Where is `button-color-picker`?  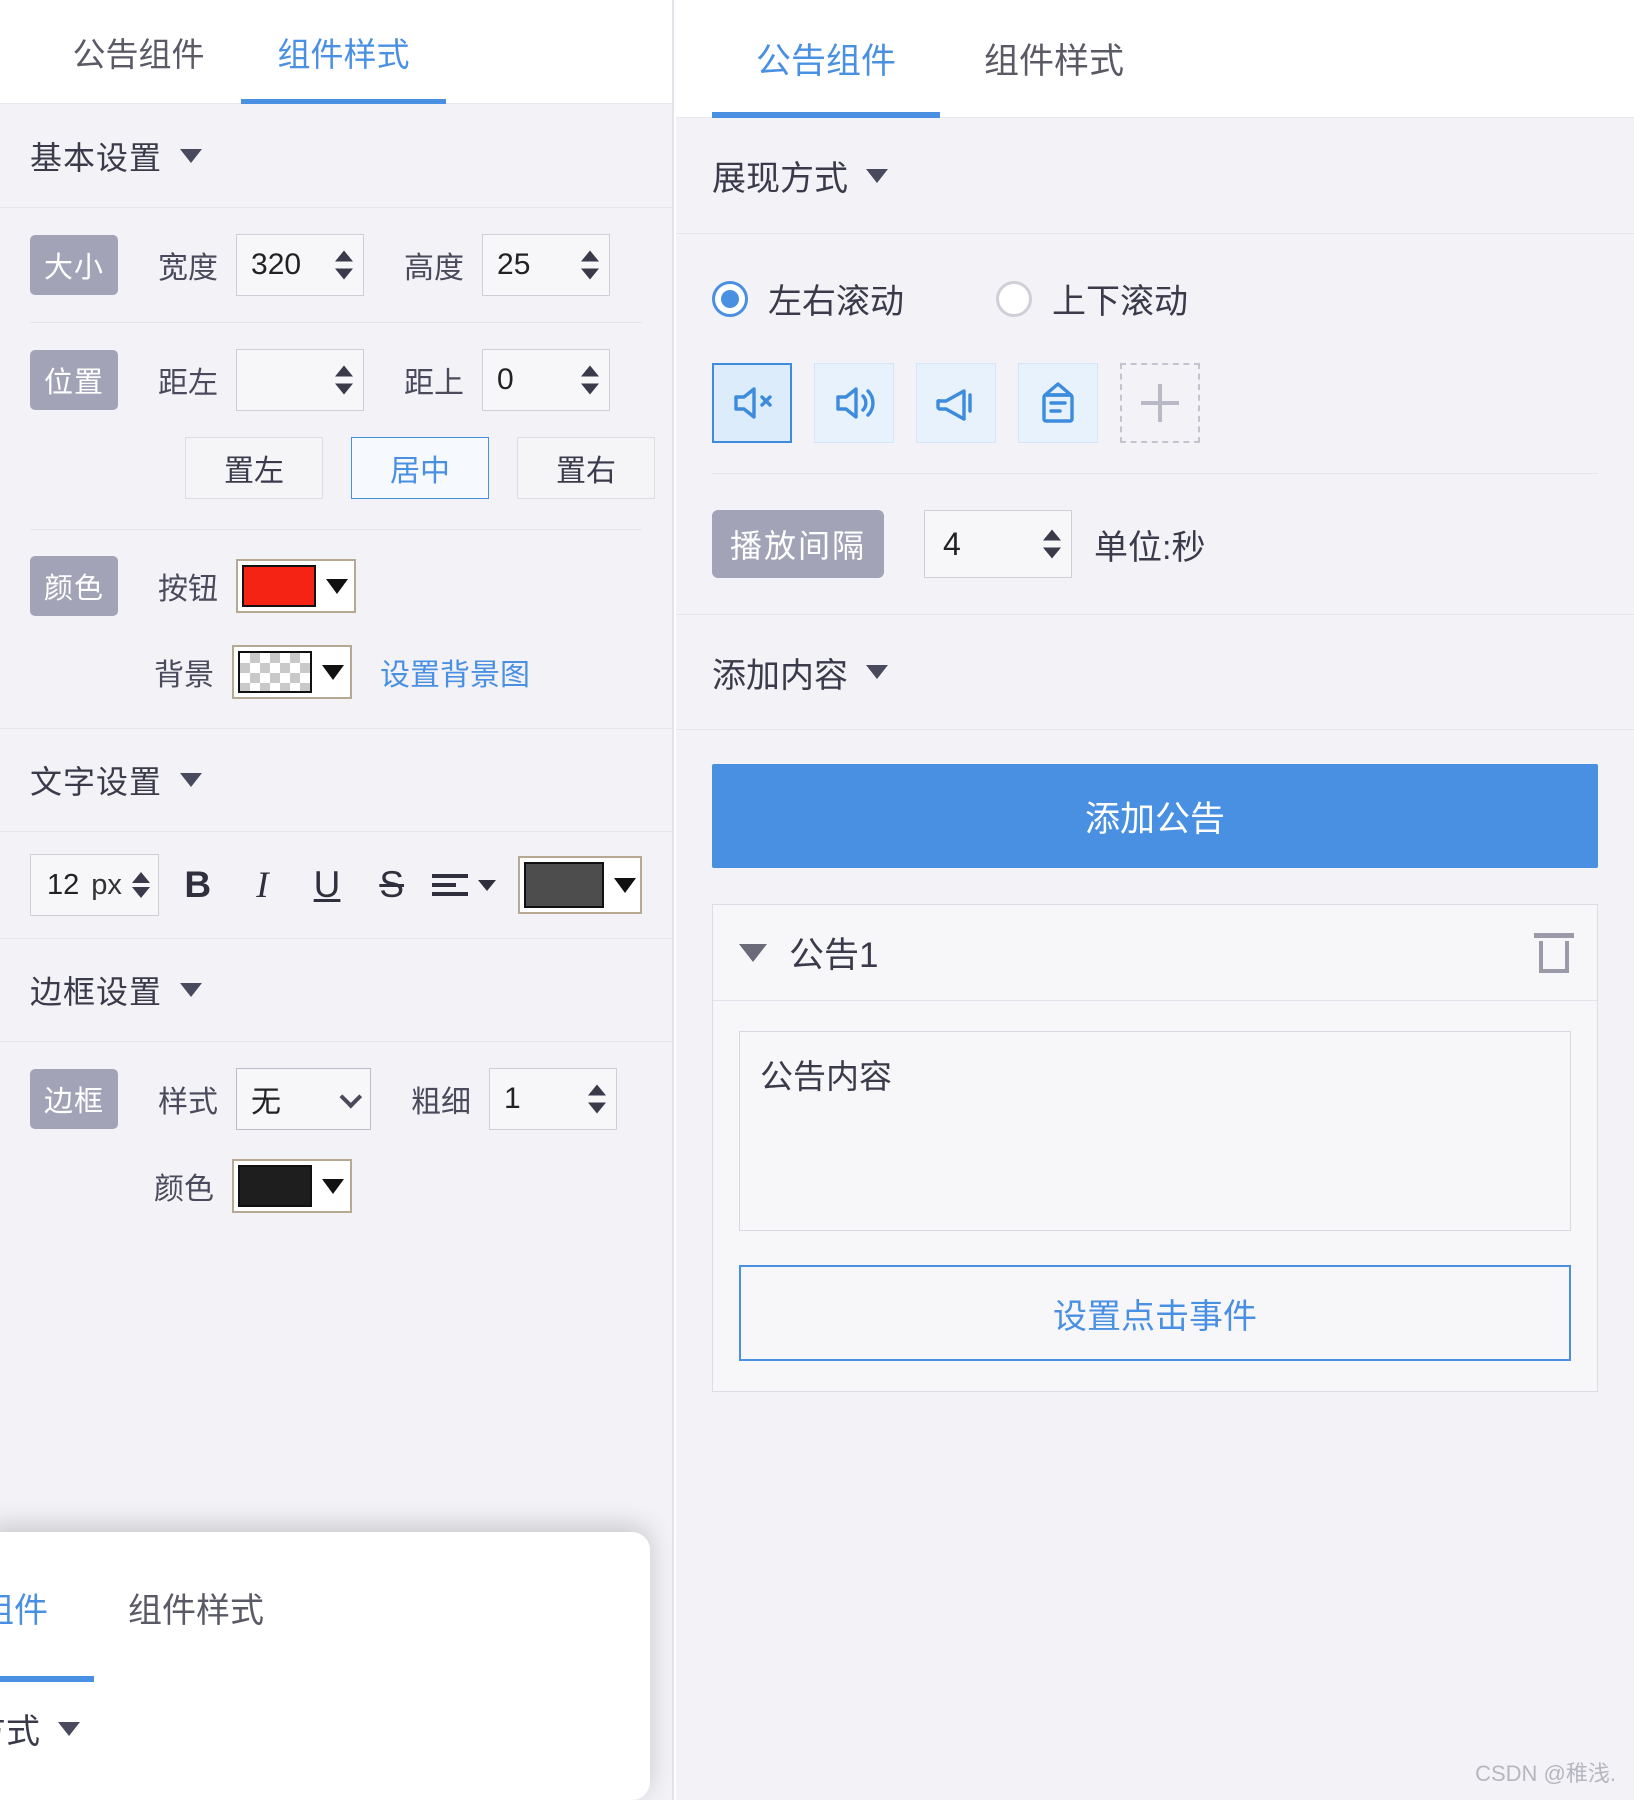 button-color-picker is located at coordinates (296, 586).